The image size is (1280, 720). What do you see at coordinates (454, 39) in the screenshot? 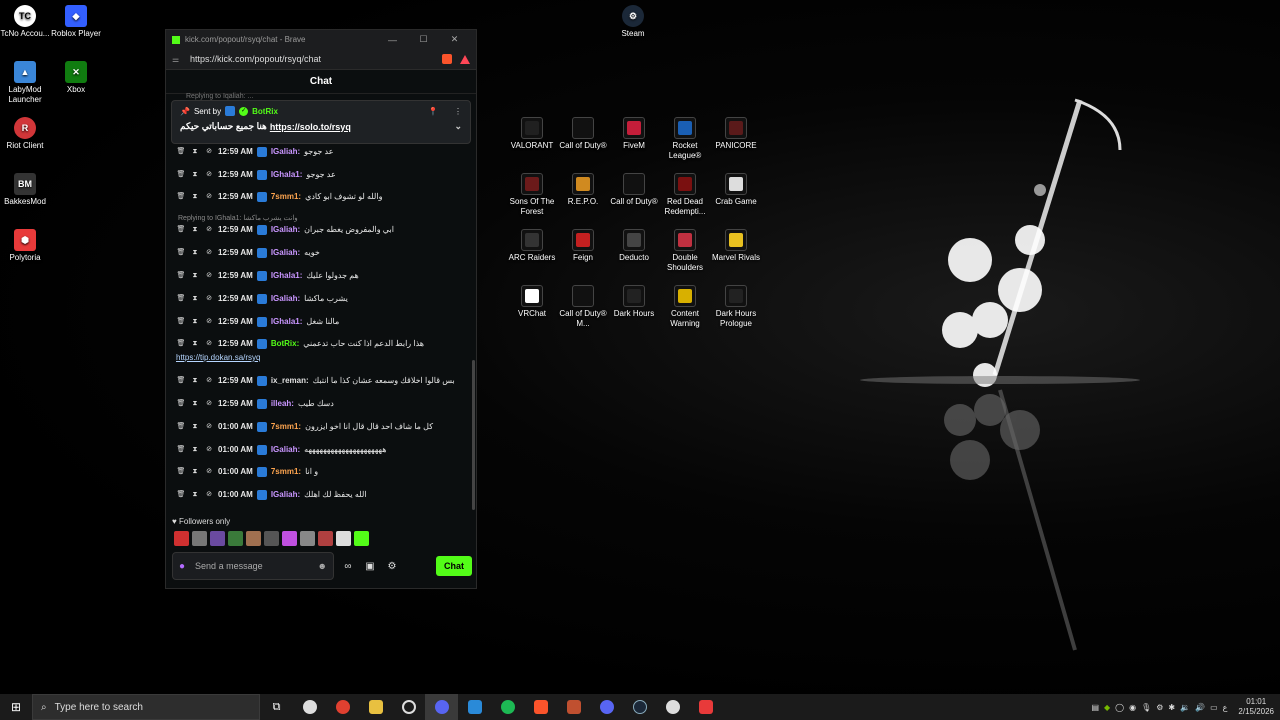
I see `close-button: ✕` at bounding box center [454, 39].